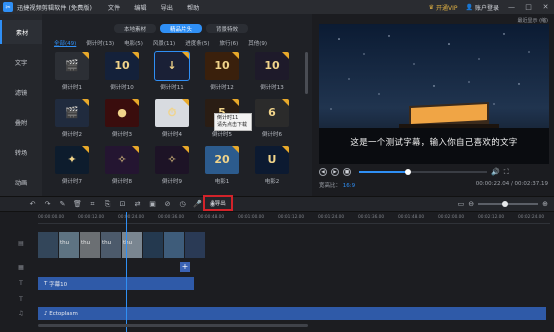 The height and width of the screenshot is (332, 554). I want to click on zoom-in-icon: ⊕, so click(545, 204).